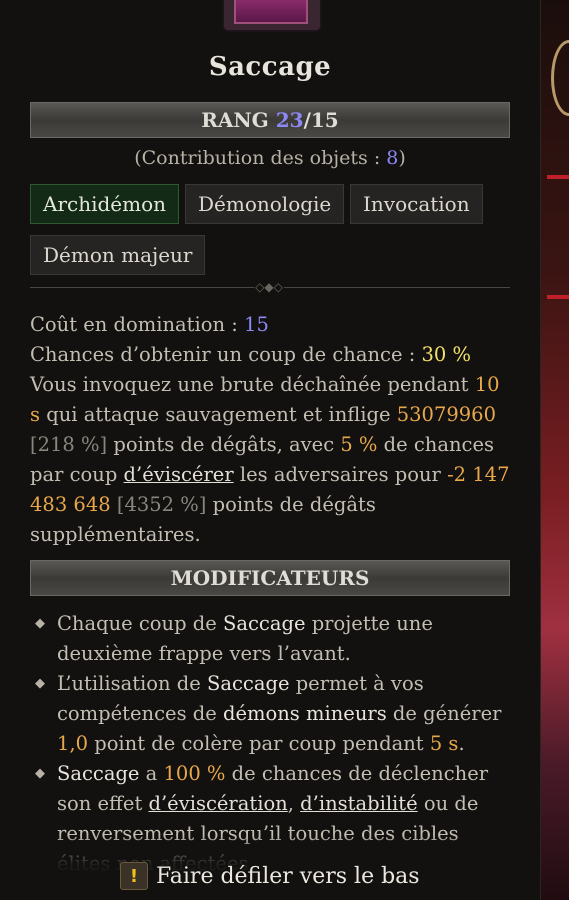  I want to click on eviscerate-link: d’éviscérer, so click(179, 474).